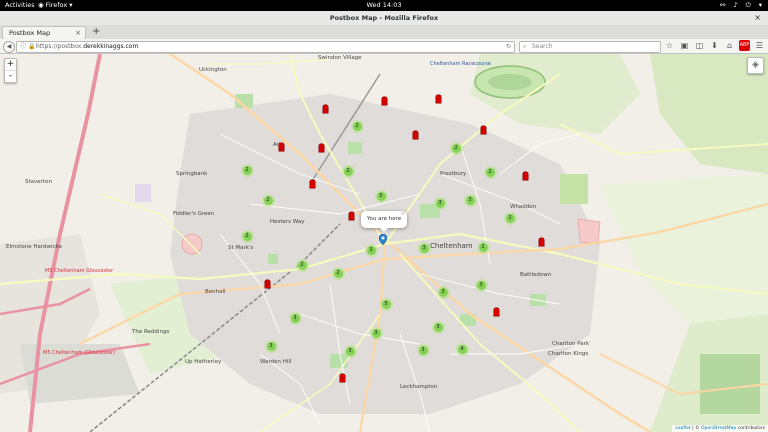  What do you see at coordinates (38, 182) in the screenshot?
I see `place-label-staverton: Staverton` at bounding box center [38, 182].